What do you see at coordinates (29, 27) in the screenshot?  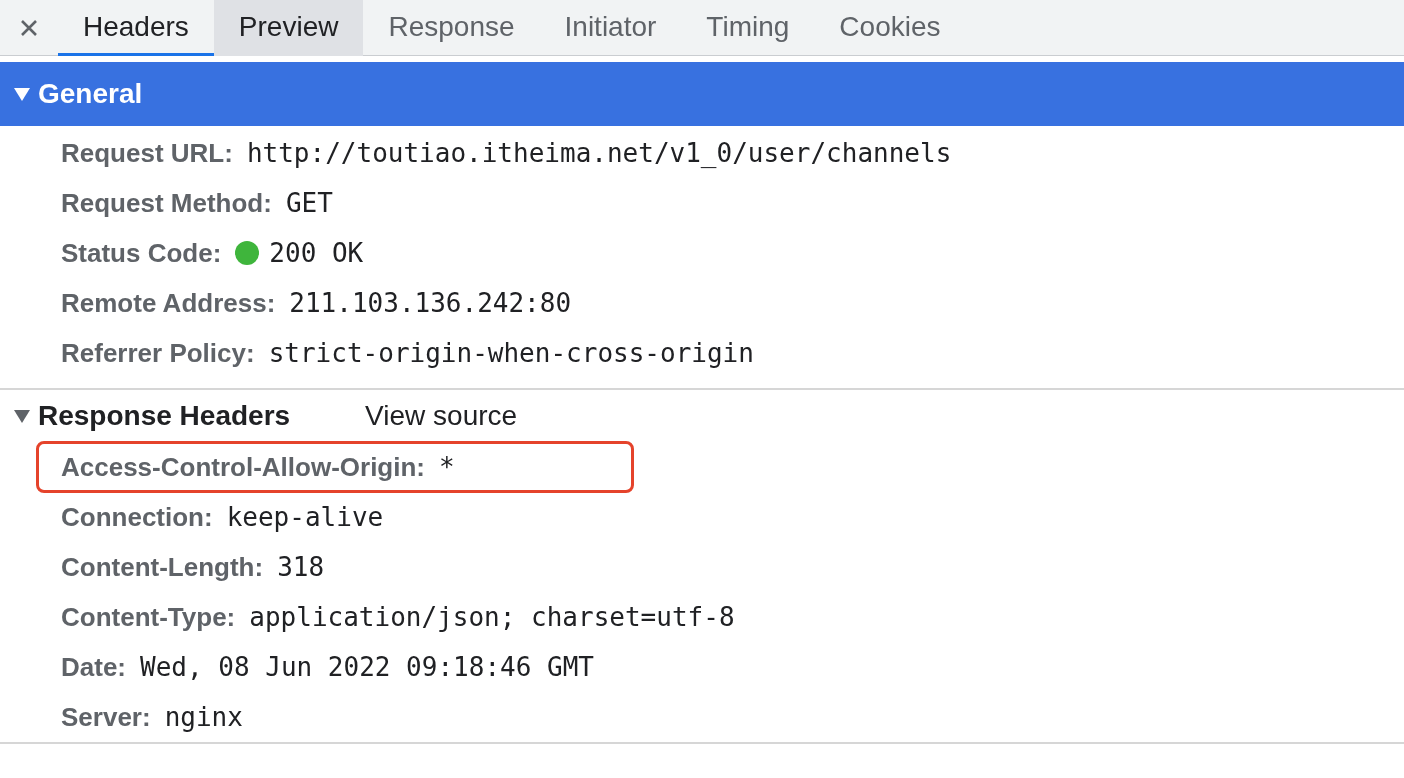 I see `close-icon` at bounding box center [29, 27].